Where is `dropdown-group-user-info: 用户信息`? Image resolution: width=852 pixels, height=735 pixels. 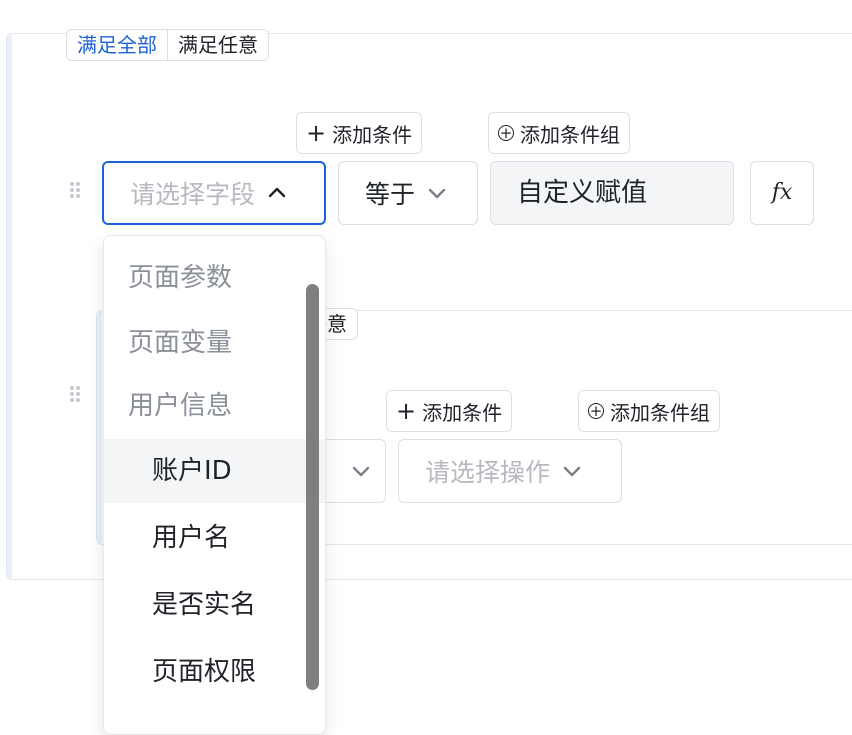 dropdown-group-user-info: 用户信息 is located at coordinates (180, 406).